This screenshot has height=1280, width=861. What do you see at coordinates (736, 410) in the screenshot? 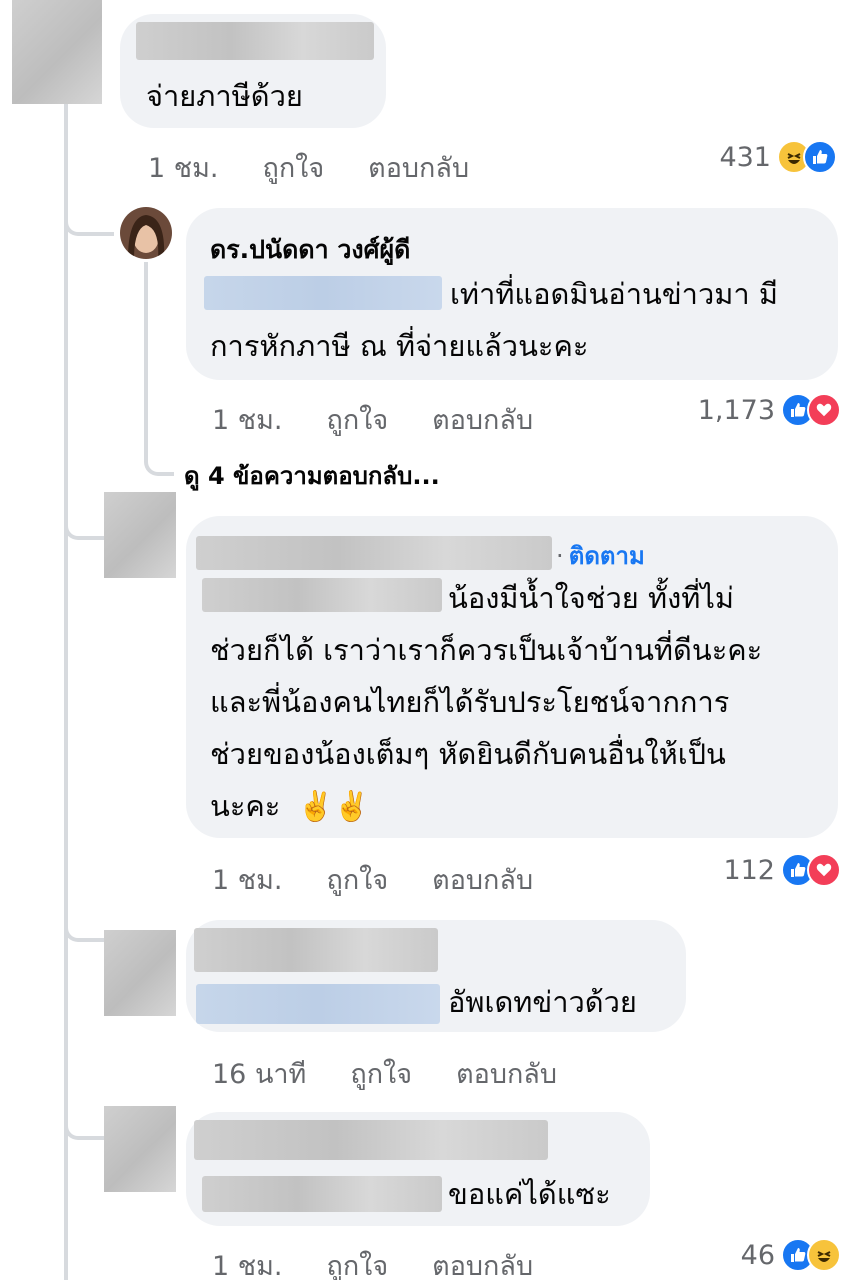
I see `reaction-count: 1,173` at bounding box center [736, 410].